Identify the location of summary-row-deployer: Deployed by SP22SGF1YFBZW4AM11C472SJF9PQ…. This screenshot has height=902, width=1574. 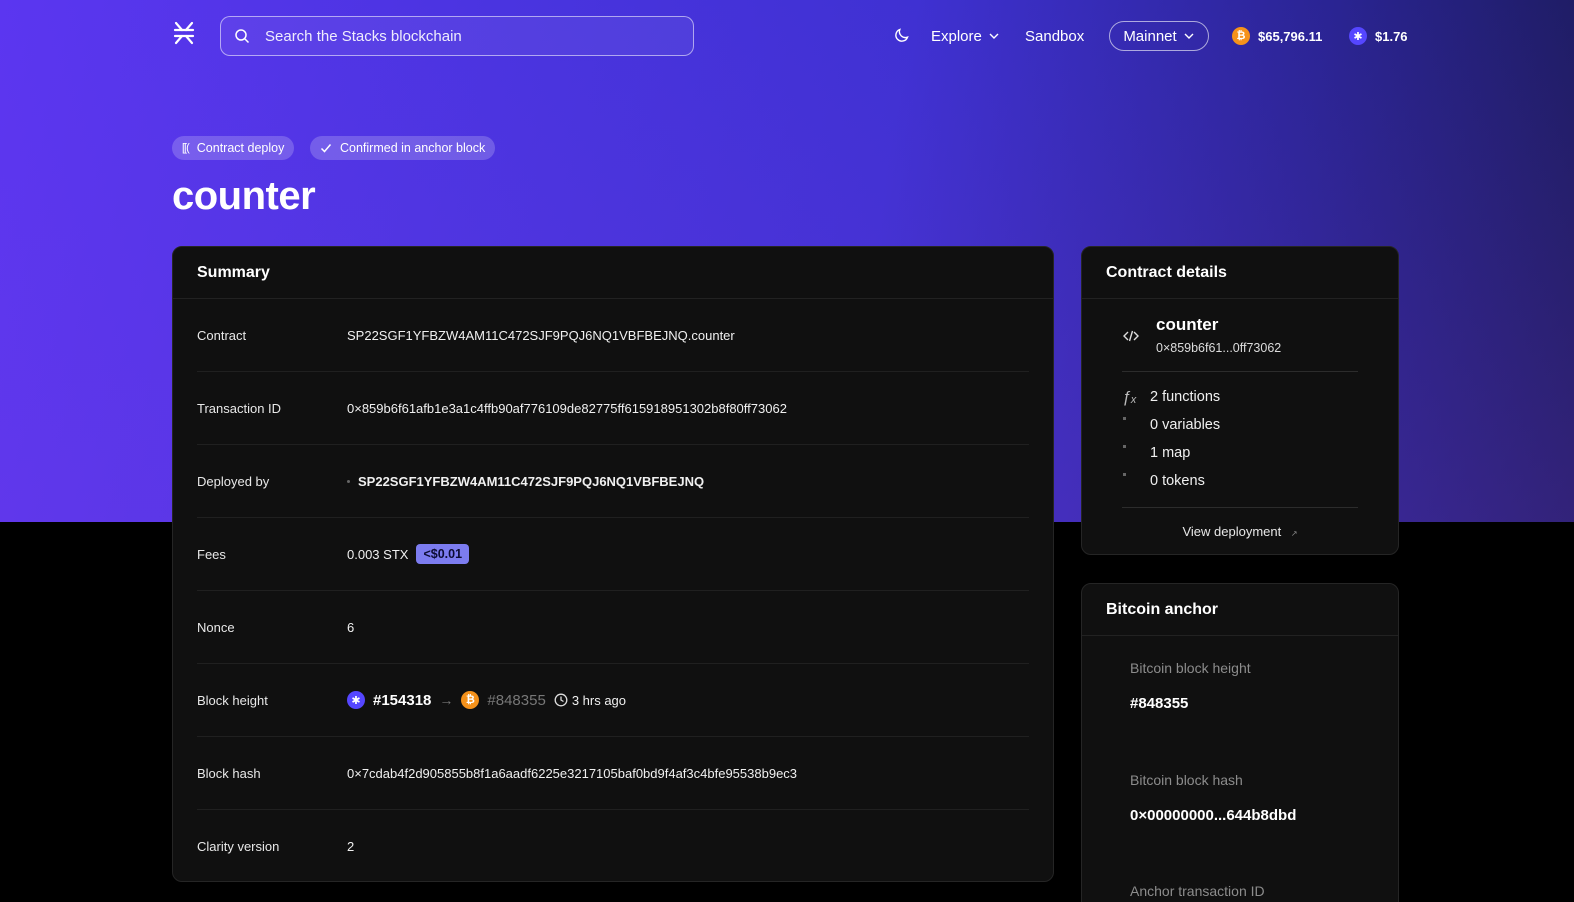
(613, 481).